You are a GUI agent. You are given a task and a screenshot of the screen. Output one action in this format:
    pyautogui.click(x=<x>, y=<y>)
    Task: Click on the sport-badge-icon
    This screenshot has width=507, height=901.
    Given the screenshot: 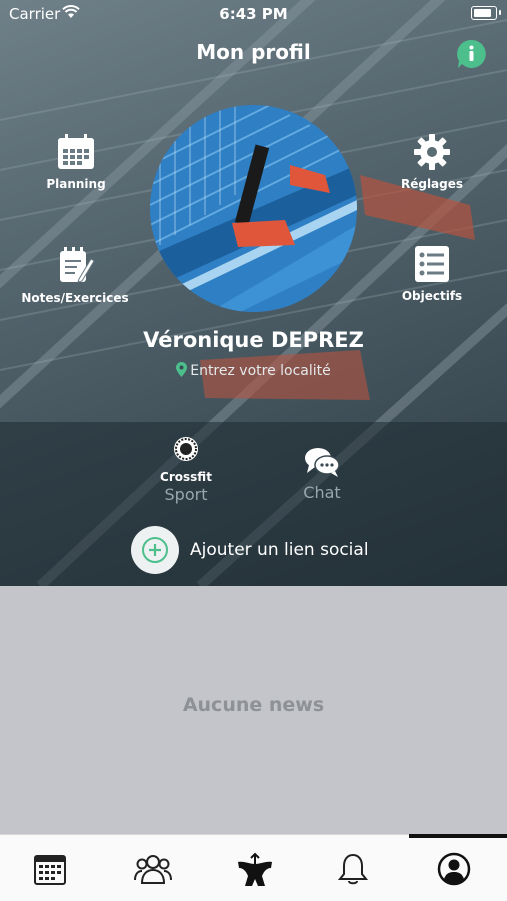 What is the action you would take?
    pyautogui.click(x=186, y=449)
    